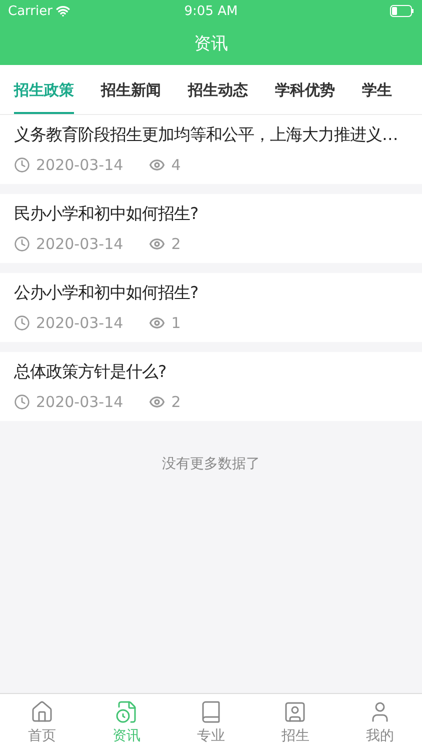  What do you see at coordinates (211, 228) in the screenshot?
I see `article-card: 民办小学和初中如何招生? 2020-03-14 2` at bounding box center [211, 228].